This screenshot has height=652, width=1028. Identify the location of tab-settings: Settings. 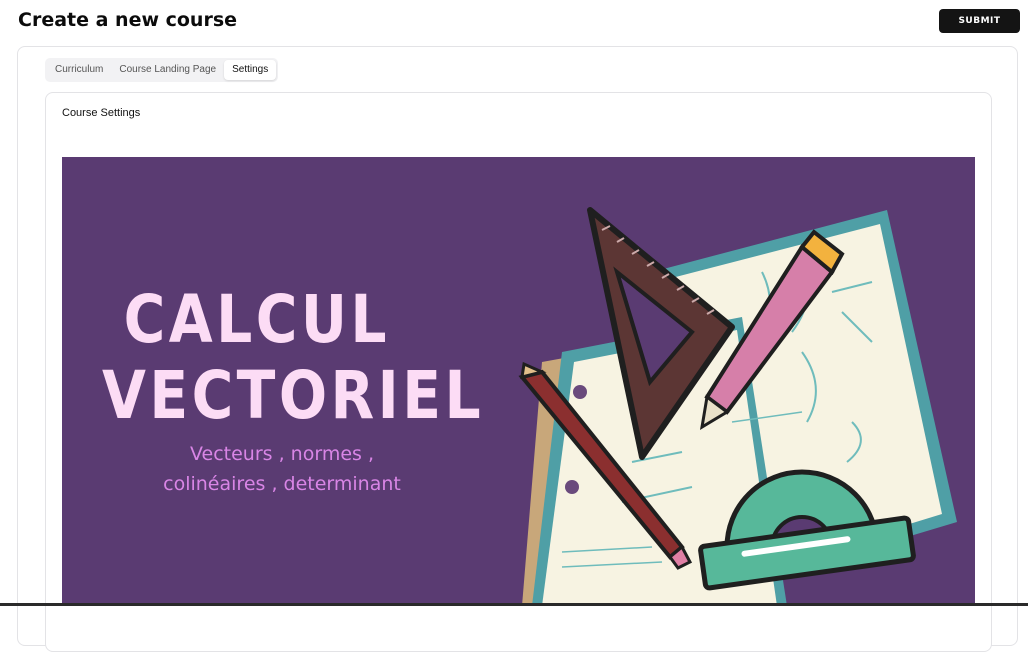
(250, 70).